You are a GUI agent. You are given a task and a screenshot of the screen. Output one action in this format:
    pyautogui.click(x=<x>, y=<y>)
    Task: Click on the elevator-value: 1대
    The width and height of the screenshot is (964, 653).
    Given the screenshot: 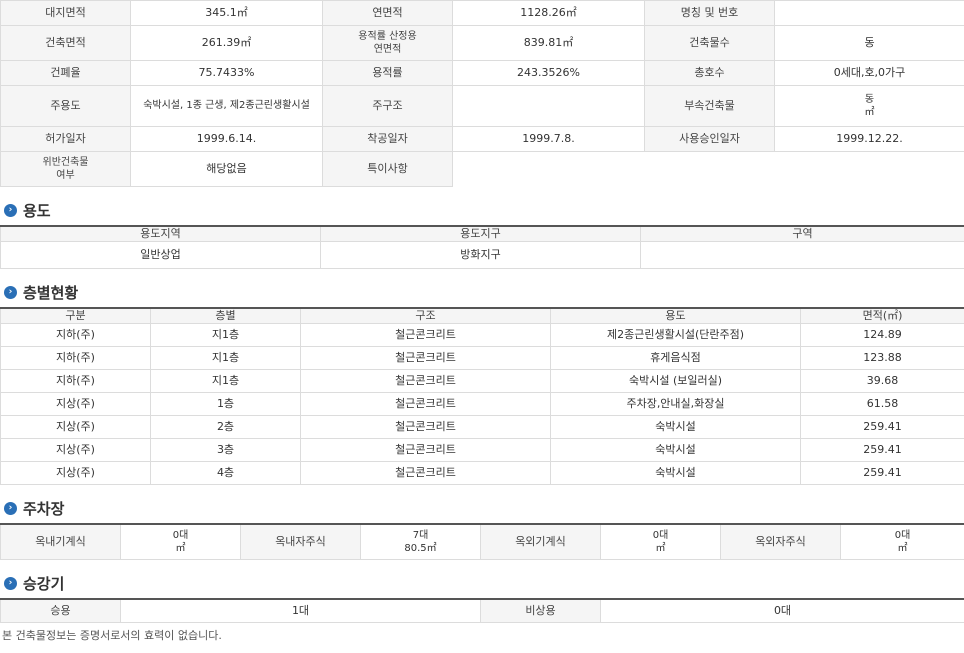 What is the action you would take?
    pyautogui.click(x=300, y=610)
    